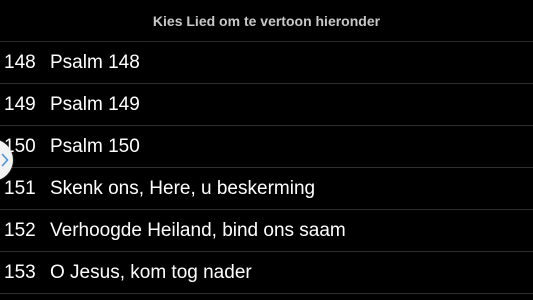 Image resolution: width=533 pixels, height=300 pixels. What do you see at coordinates (266, 147) in the screenshot?
I see `list-item: 150 Psalm 150` at bounding box center [266, 147].